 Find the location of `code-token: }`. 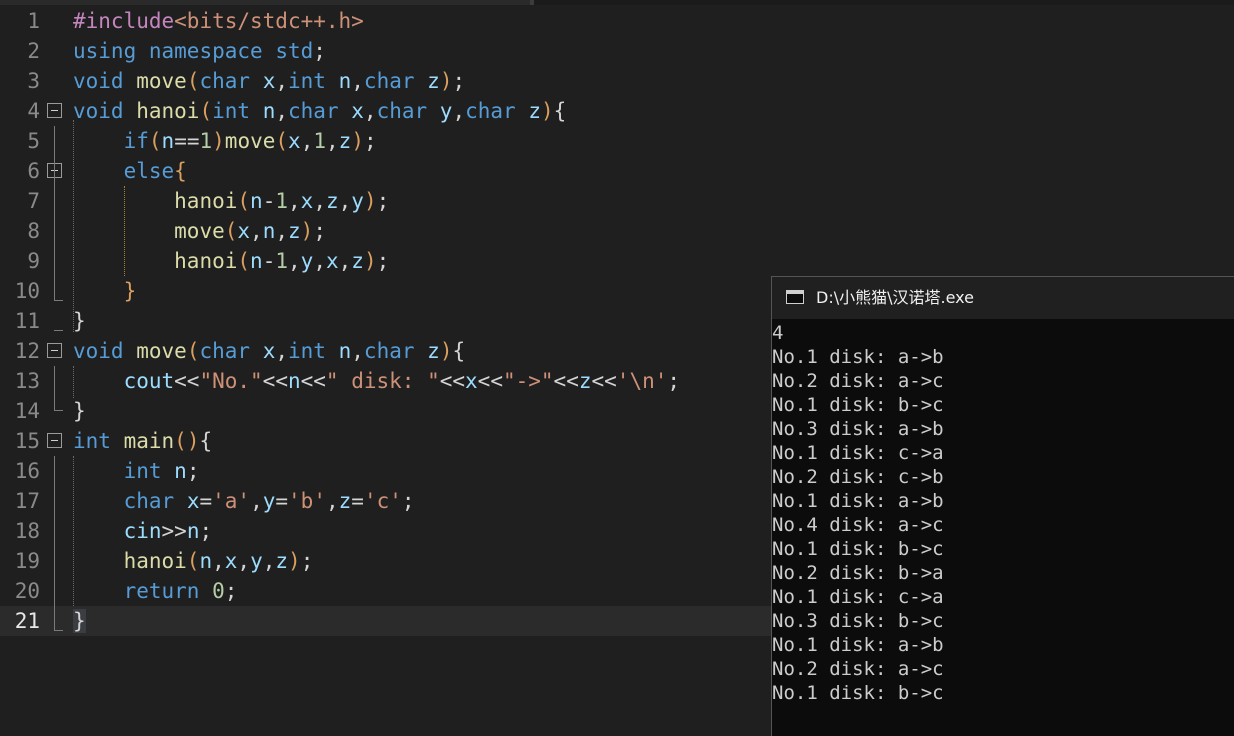

code-token: } is located at coordinates (79, 321).